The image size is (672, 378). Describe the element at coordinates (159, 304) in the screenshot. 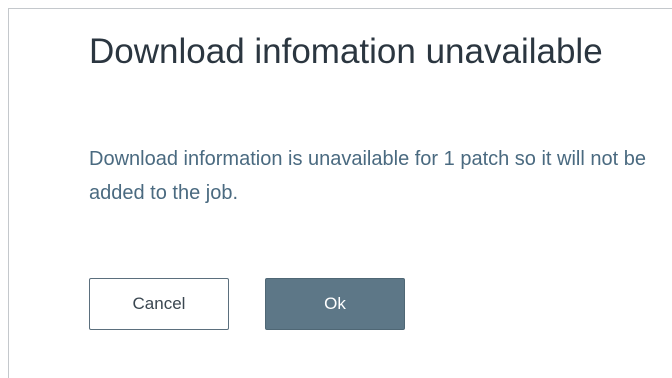

I see `cancel-button: Cancel` at that location.